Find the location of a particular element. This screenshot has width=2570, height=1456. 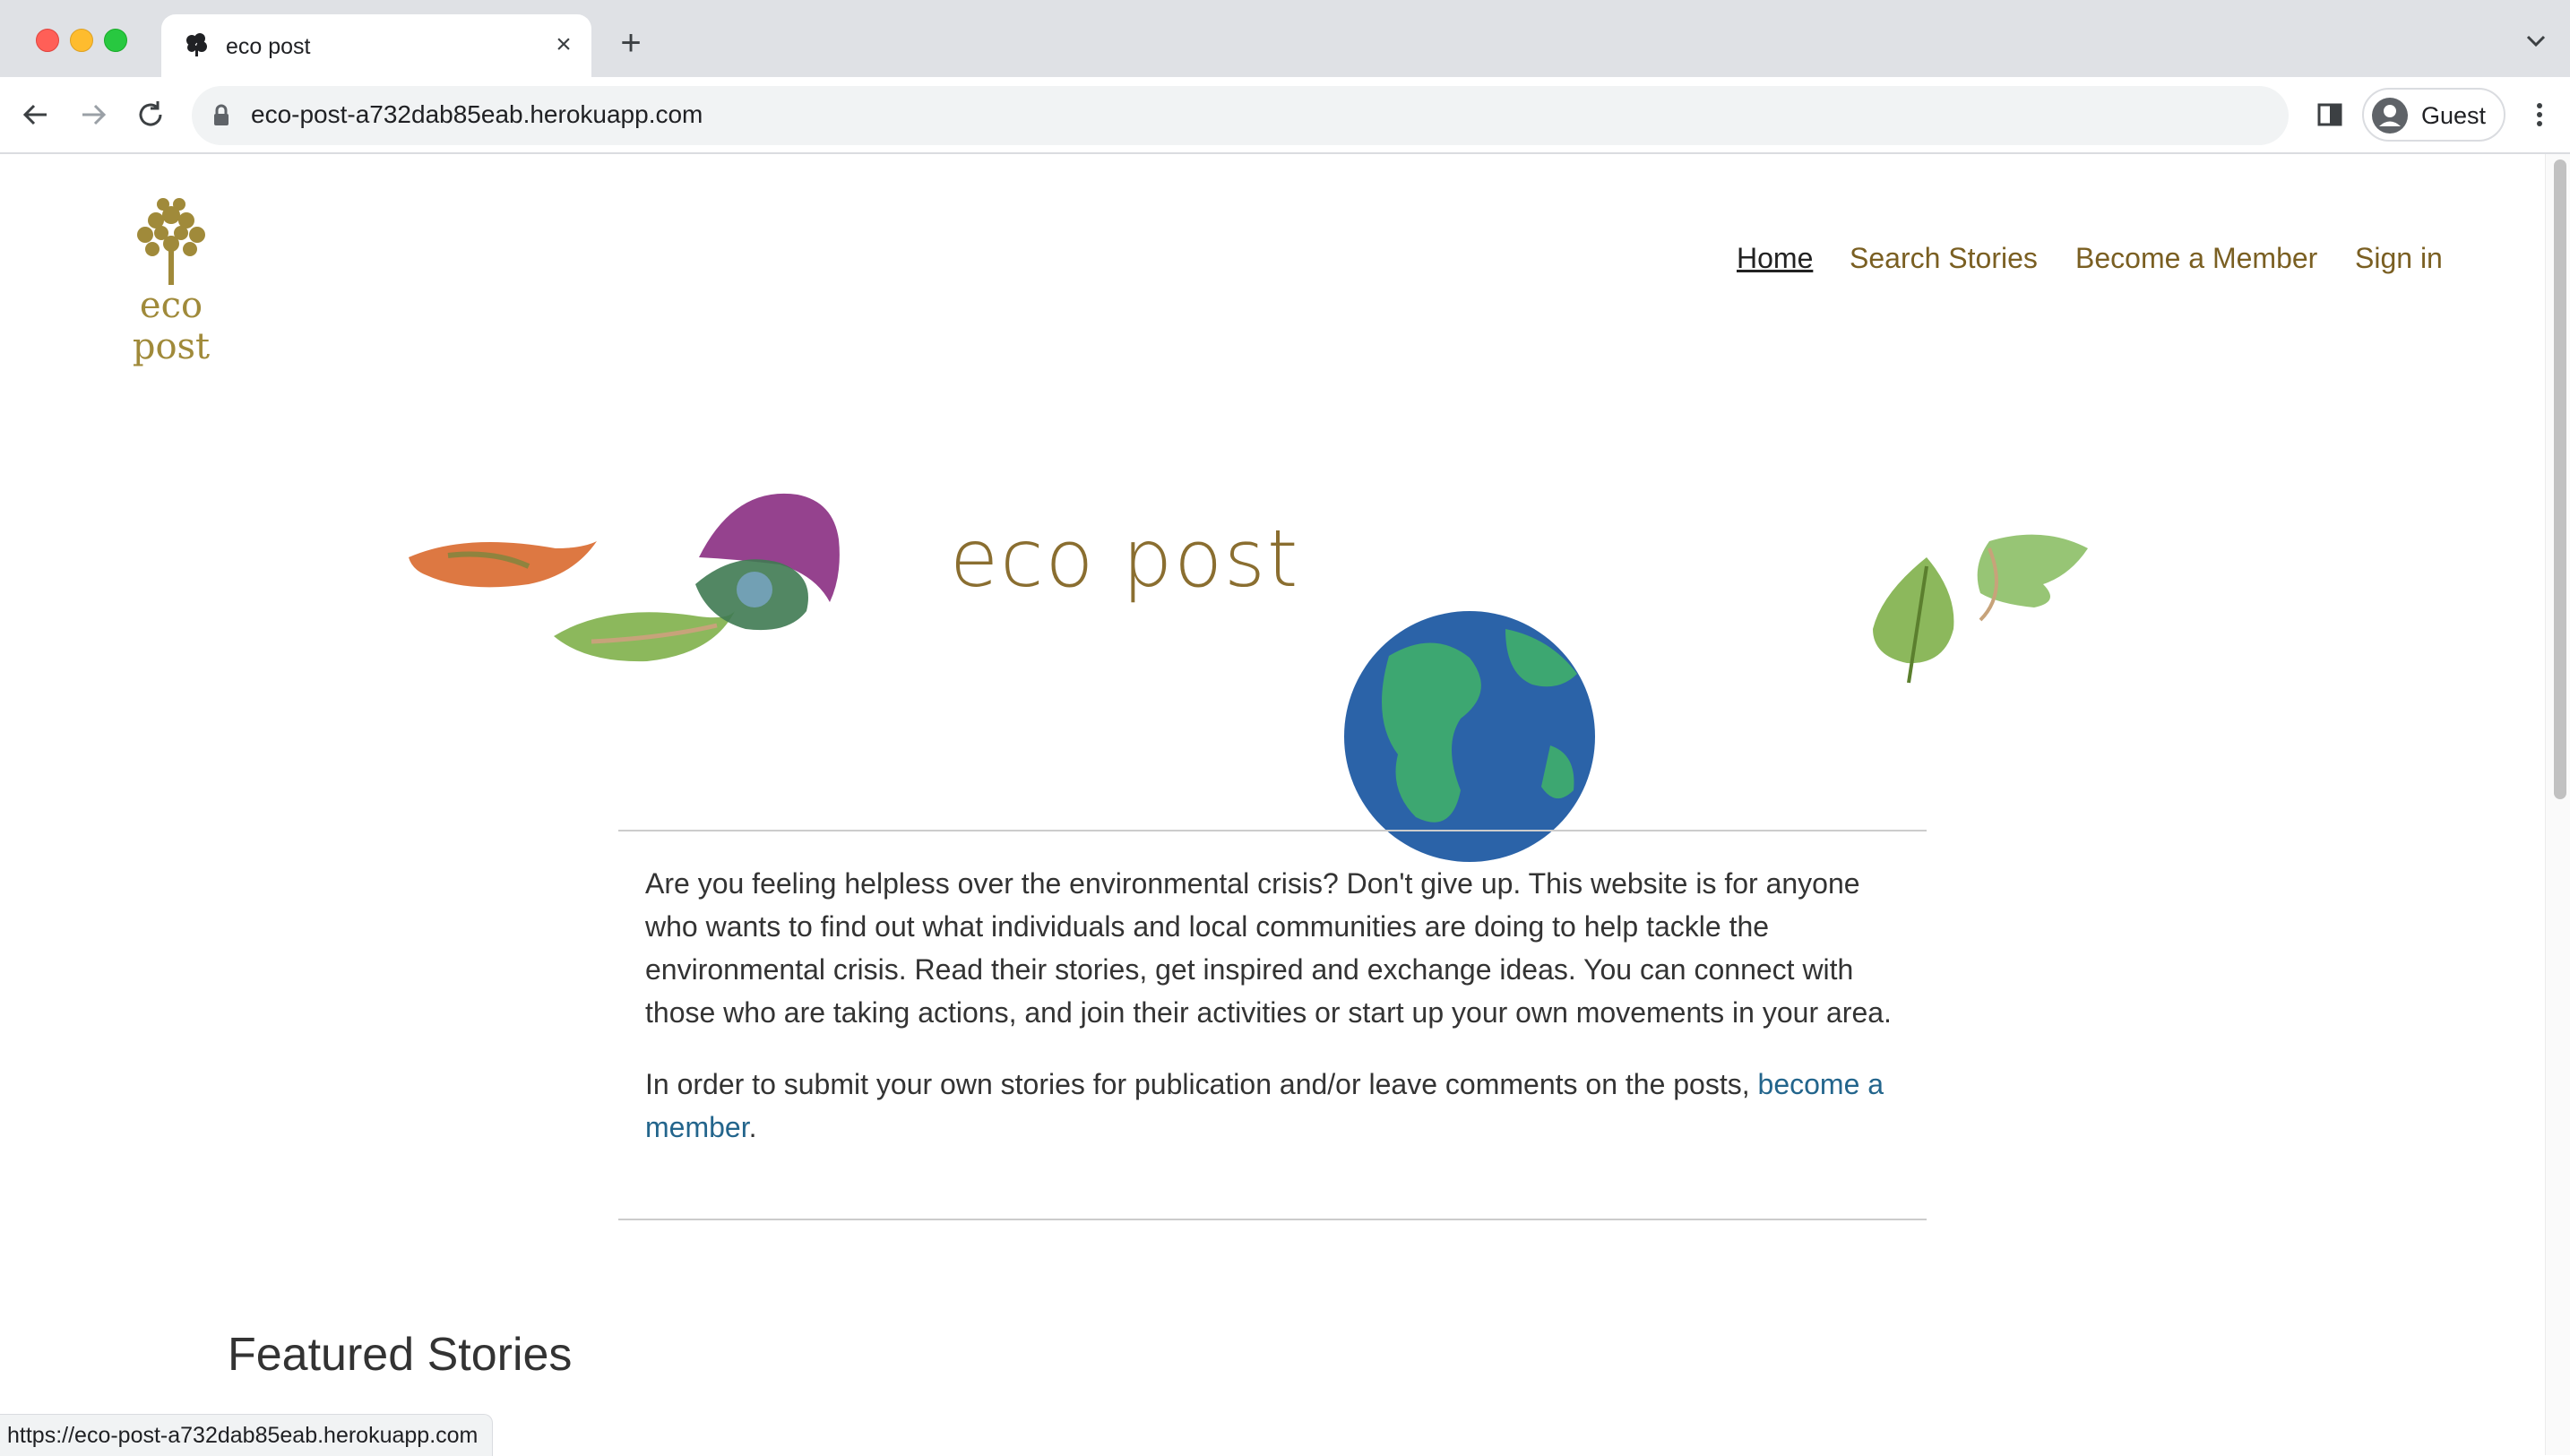

url-text: eco-post-a732dab85eab.herokuapp.com is located at coordinates (477, 114).